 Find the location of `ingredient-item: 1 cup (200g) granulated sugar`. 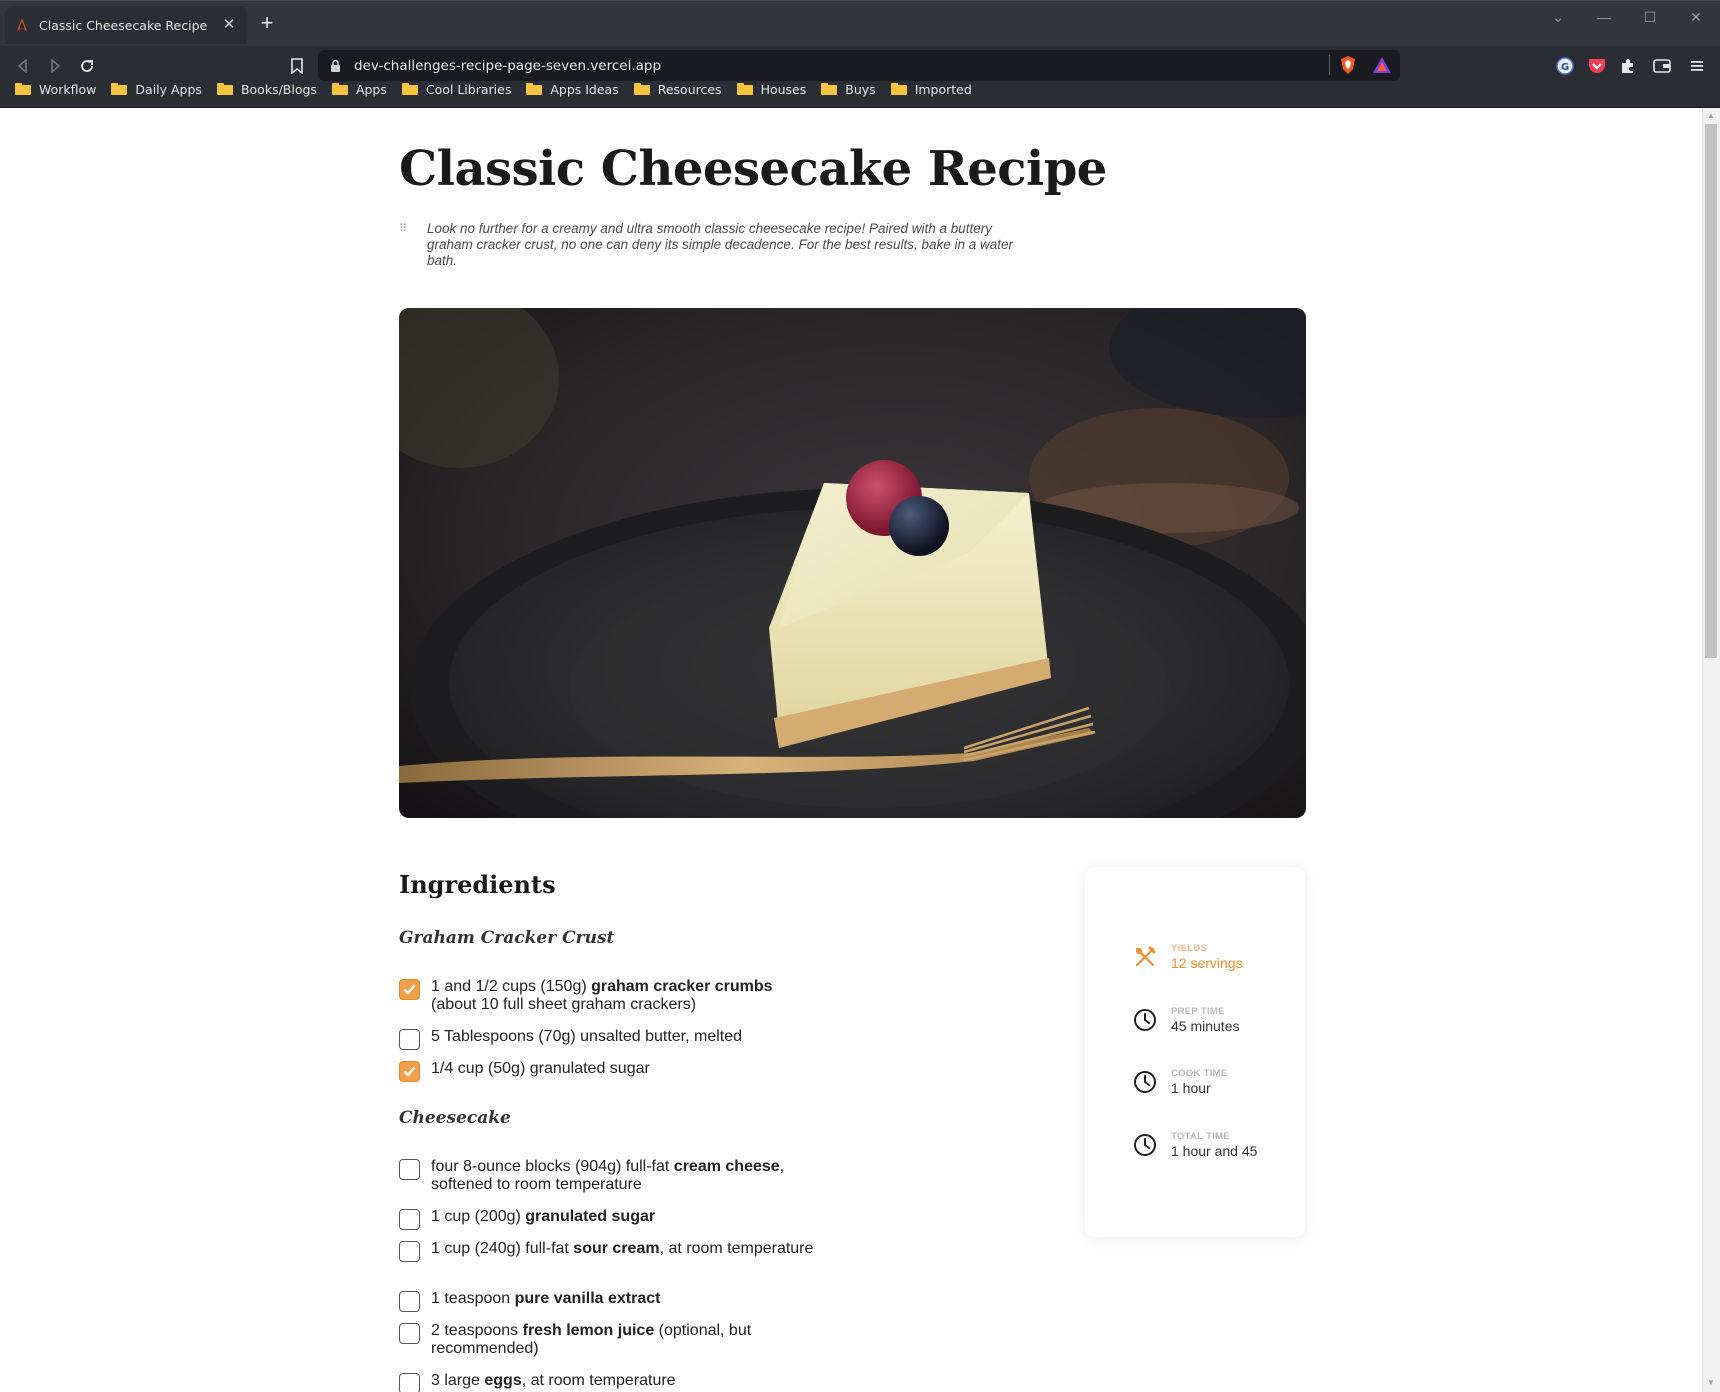

ingredient-item: 1 cup (200g) granulated sugar is located at coordinates (609, 1219).